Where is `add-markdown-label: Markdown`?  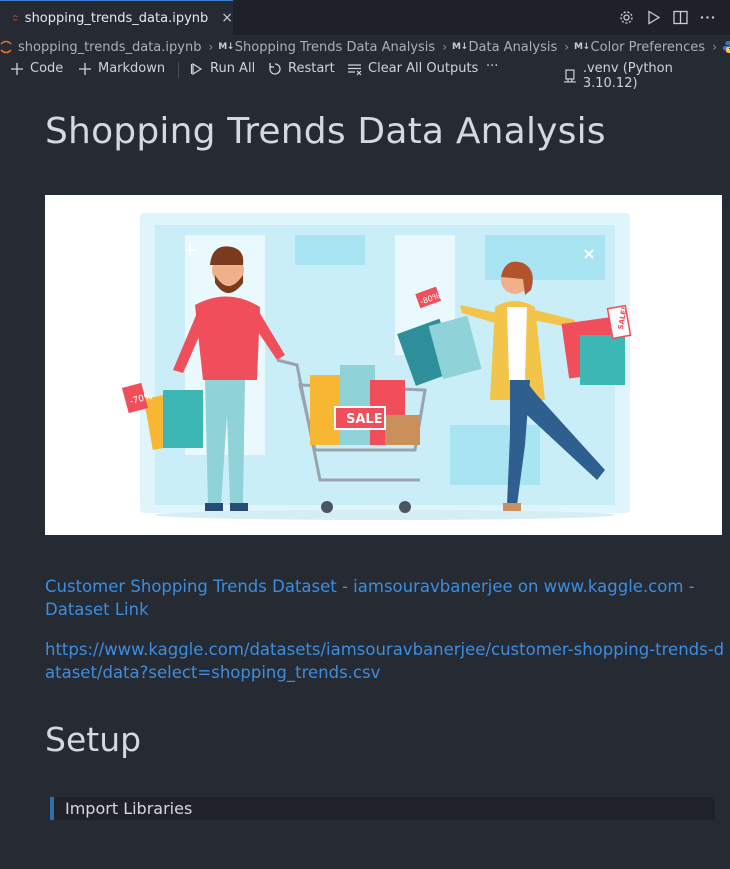 add-markdown-label: Markdown is located at coordinates (132, 68).